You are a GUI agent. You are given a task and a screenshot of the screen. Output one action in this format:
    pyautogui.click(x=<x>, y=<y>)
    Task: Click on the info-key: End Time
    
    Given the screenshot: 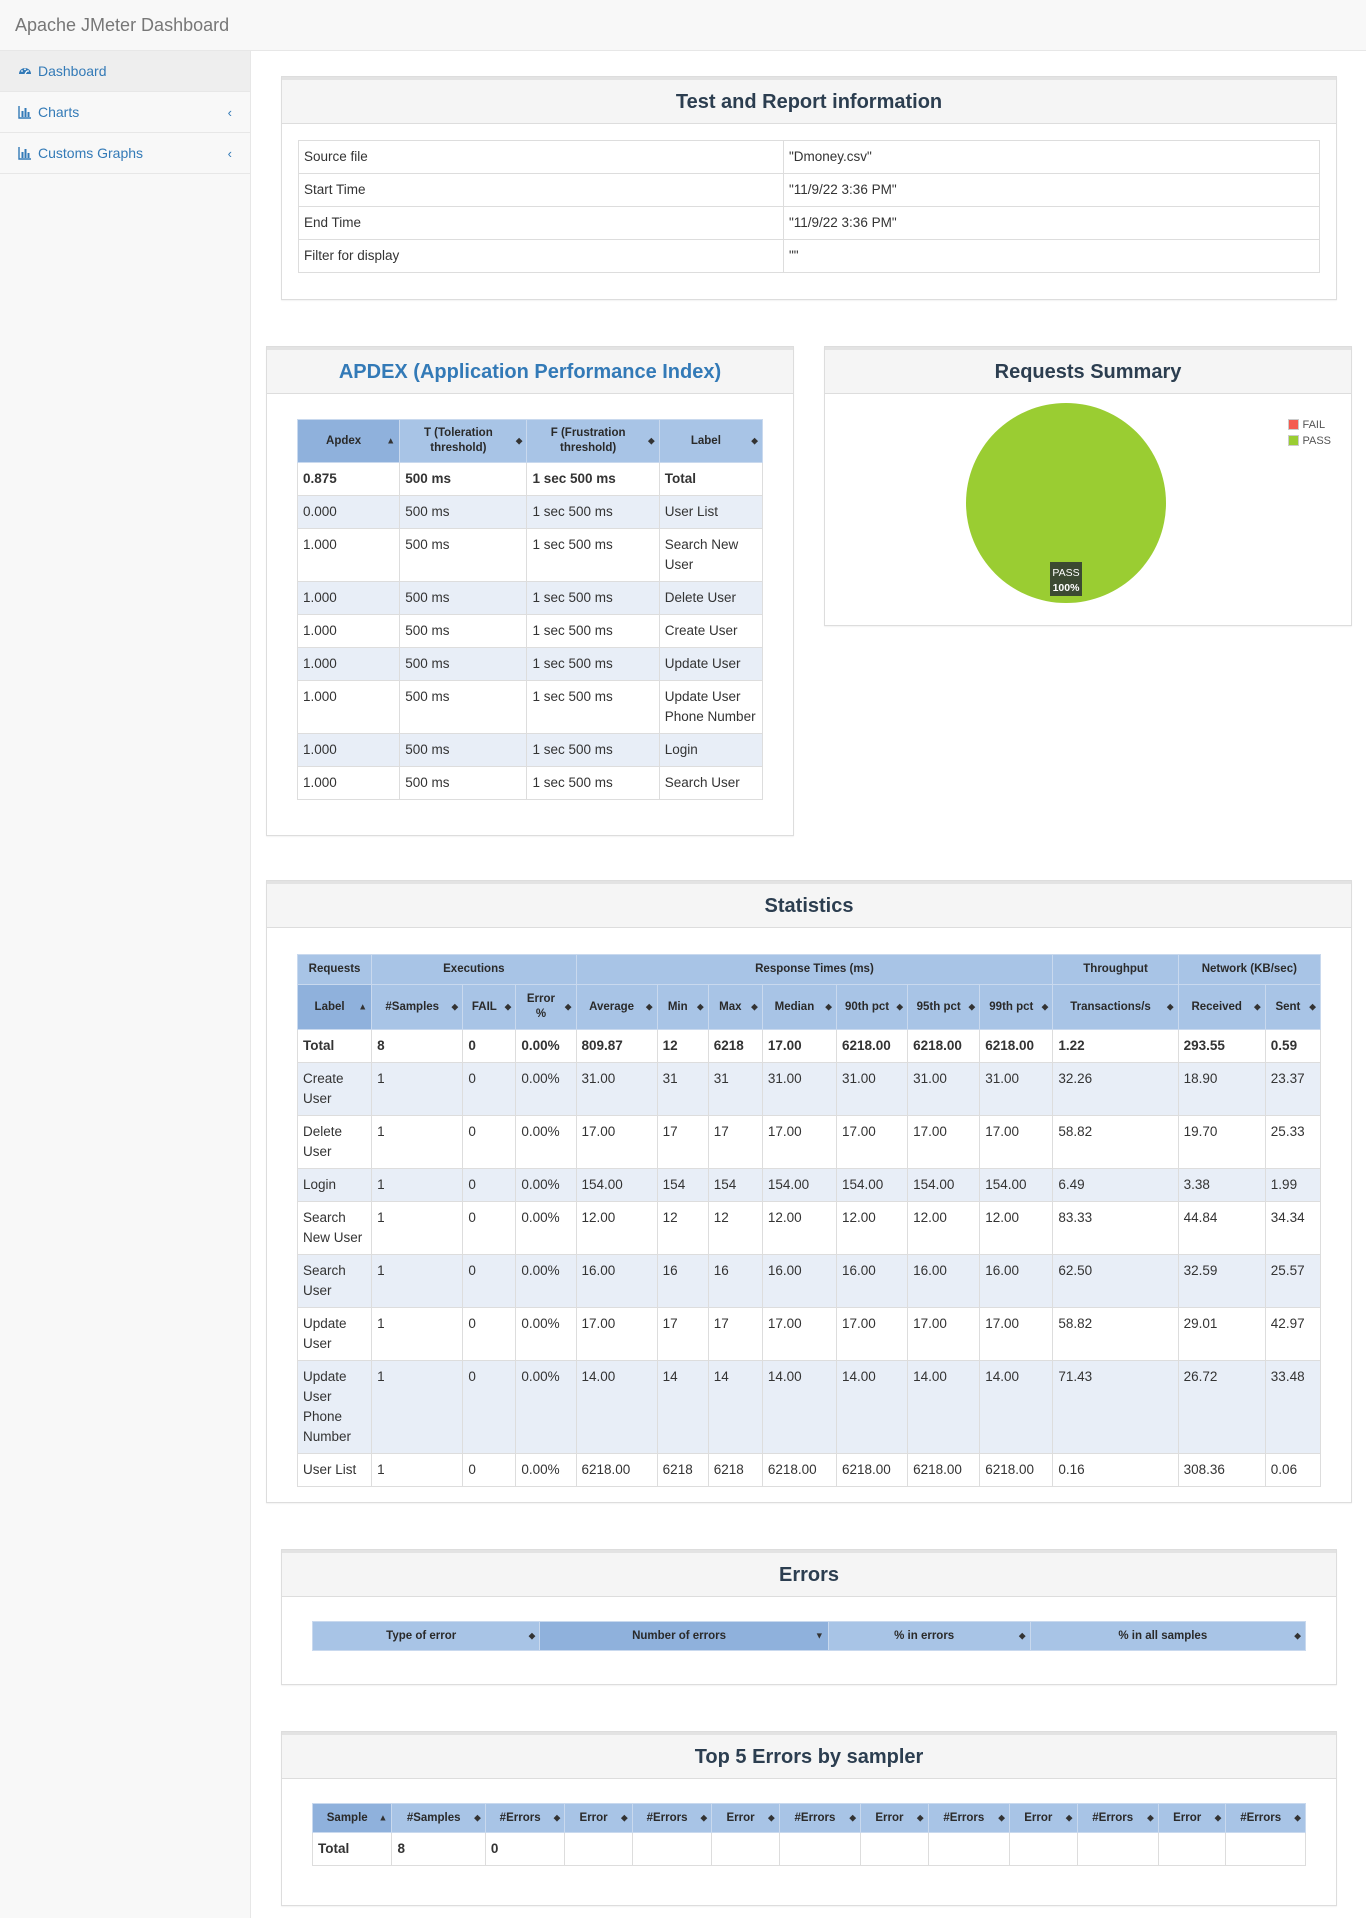 What is the action you would take?
    pyautogui.click(x=541, y=223)
    